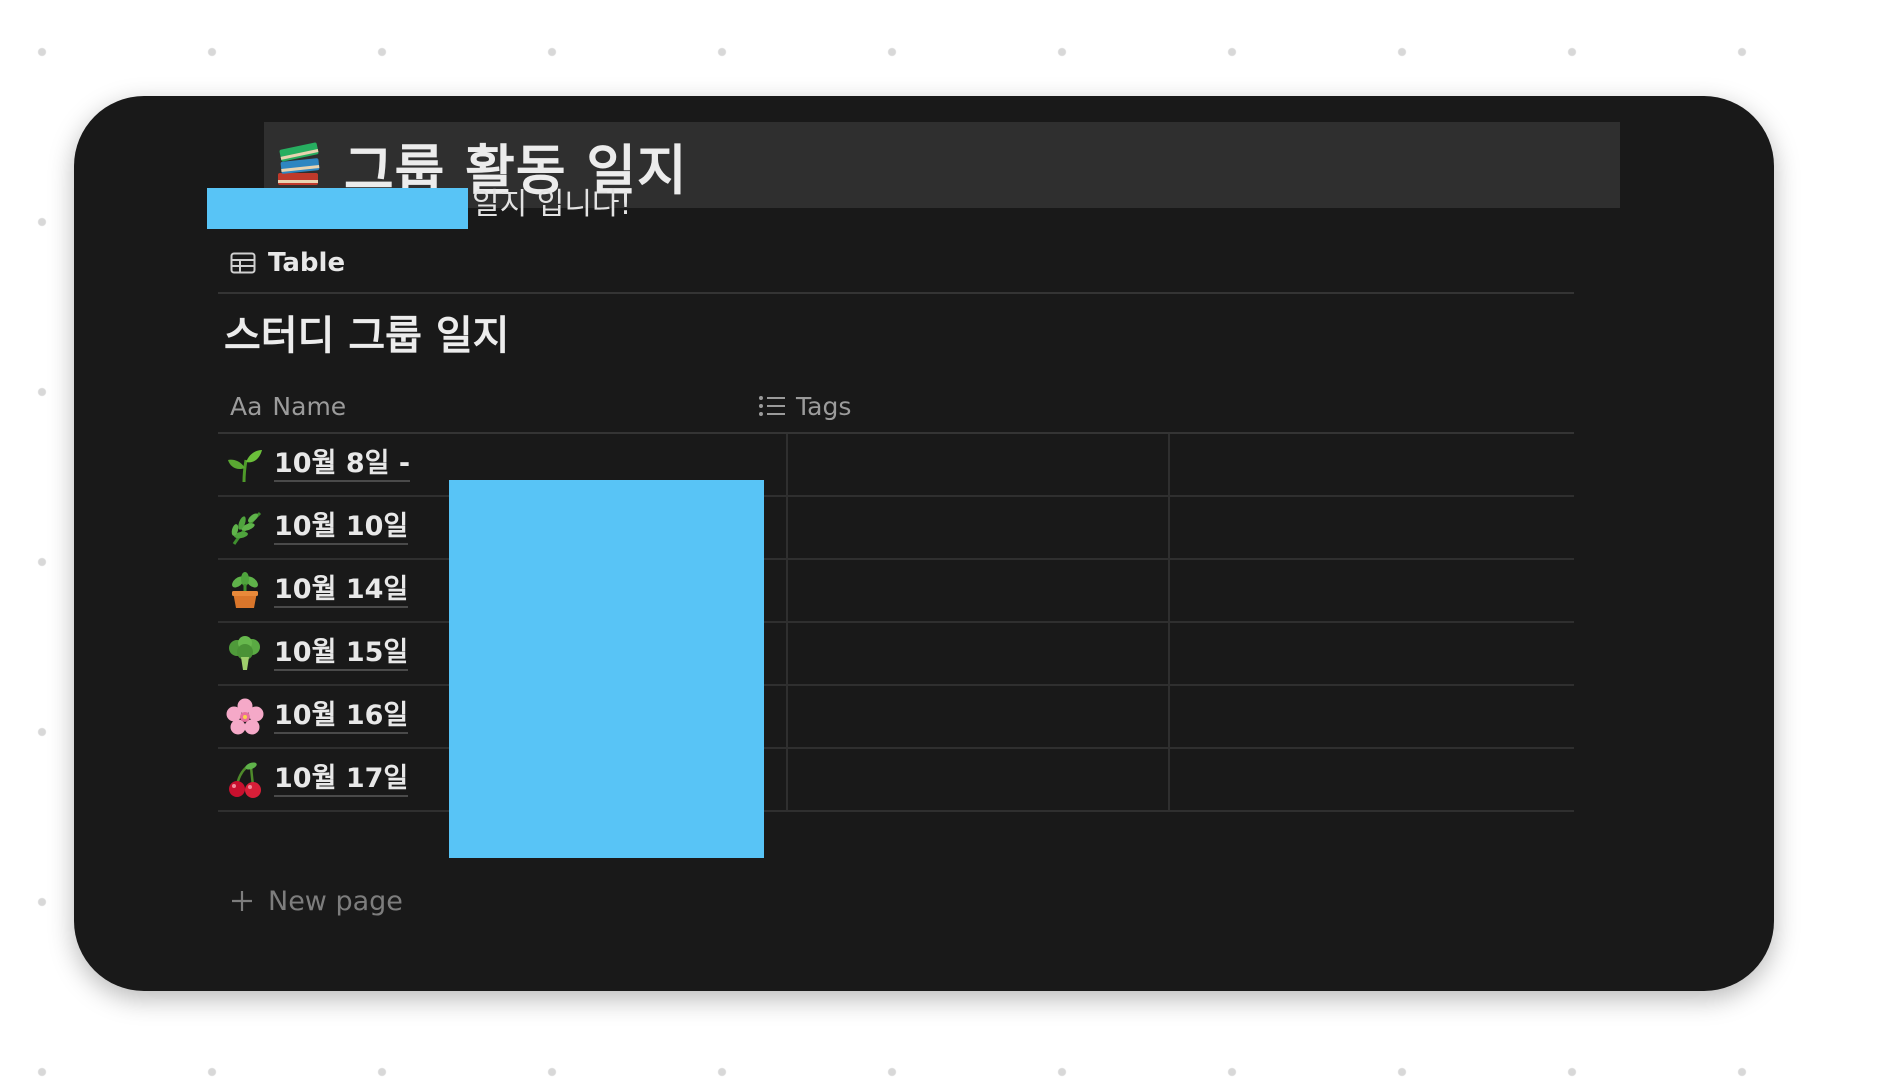 This screenshot has height=1080, width=1884. I want to click on list-icon, so click(772, 406).